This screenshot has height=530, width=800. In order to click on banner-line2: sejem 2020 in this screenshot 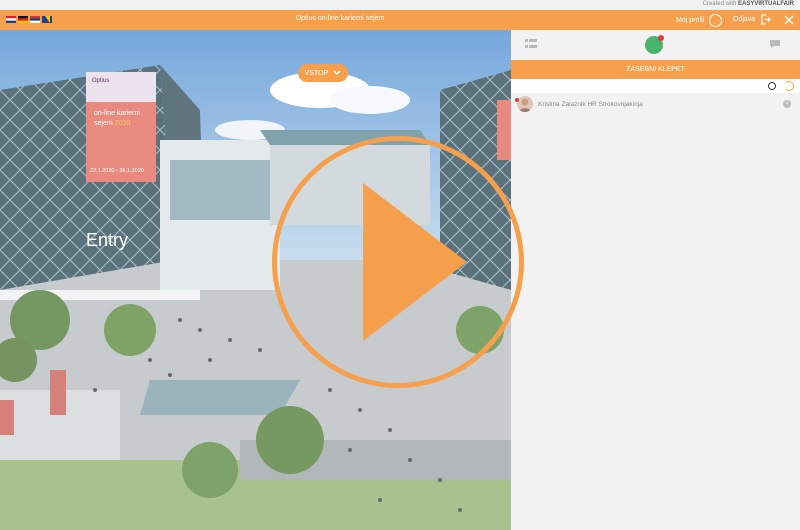, I will do `click(112, 123)`.